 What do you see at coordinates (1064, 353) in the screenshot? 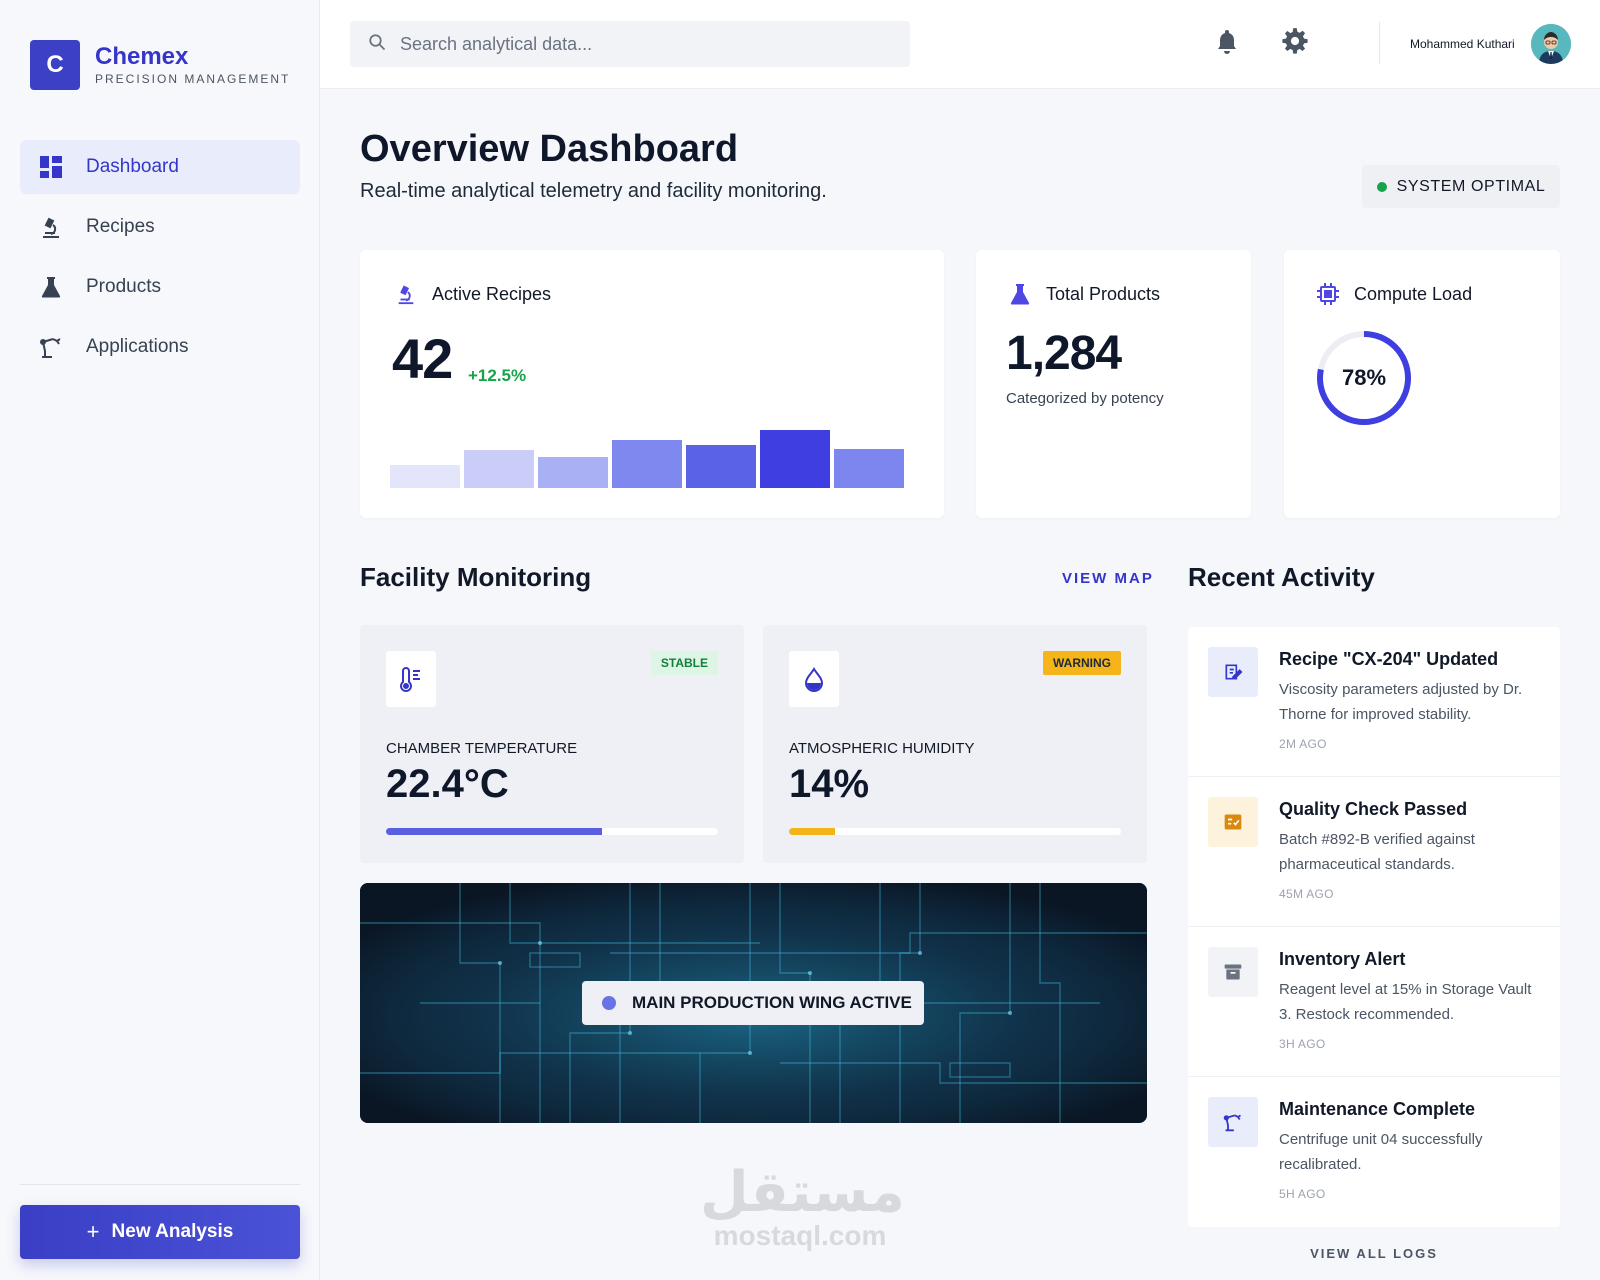
I see `total-products-value: 1,284` at bounding box center [1064, 353].